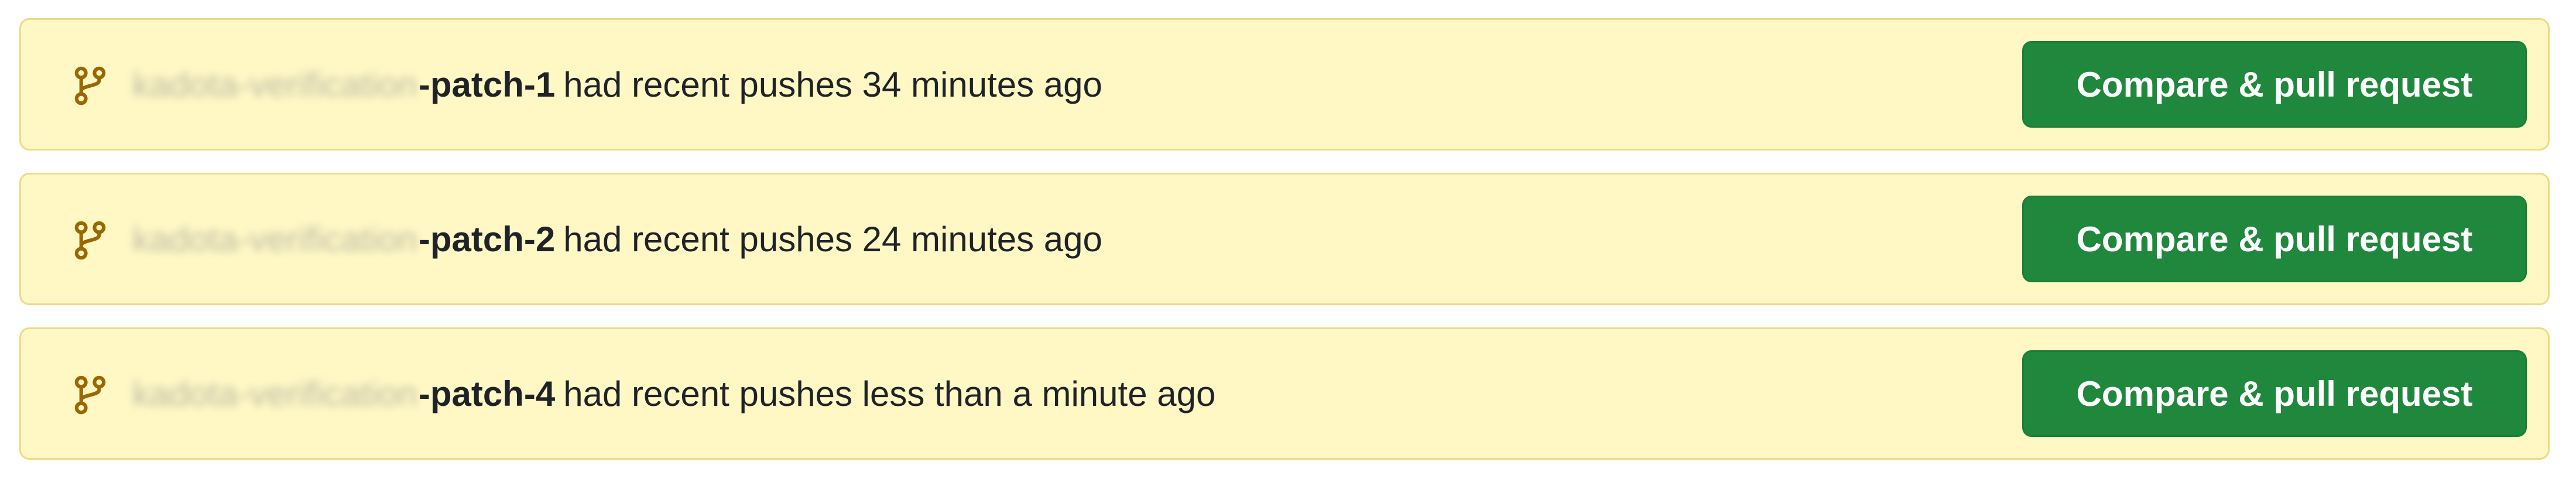 The width and height of the screenshot is (2576, 482). What do you see at coordinates (889, 393) in the screenshot?
I see `push-time-text: had recent pushes less than a minute ago` at bounding box center [889, 393].